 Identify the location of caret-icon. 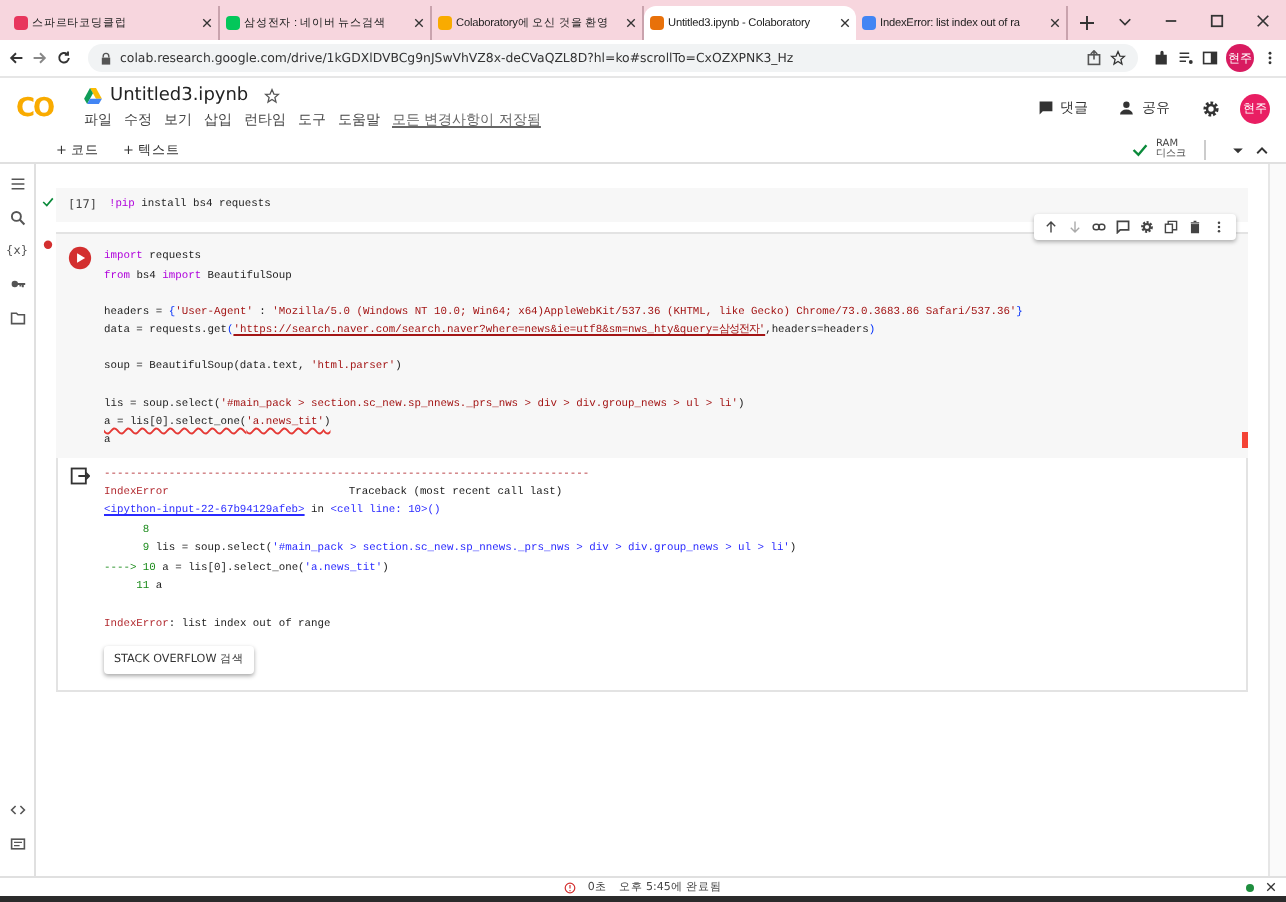
(1238, 150).